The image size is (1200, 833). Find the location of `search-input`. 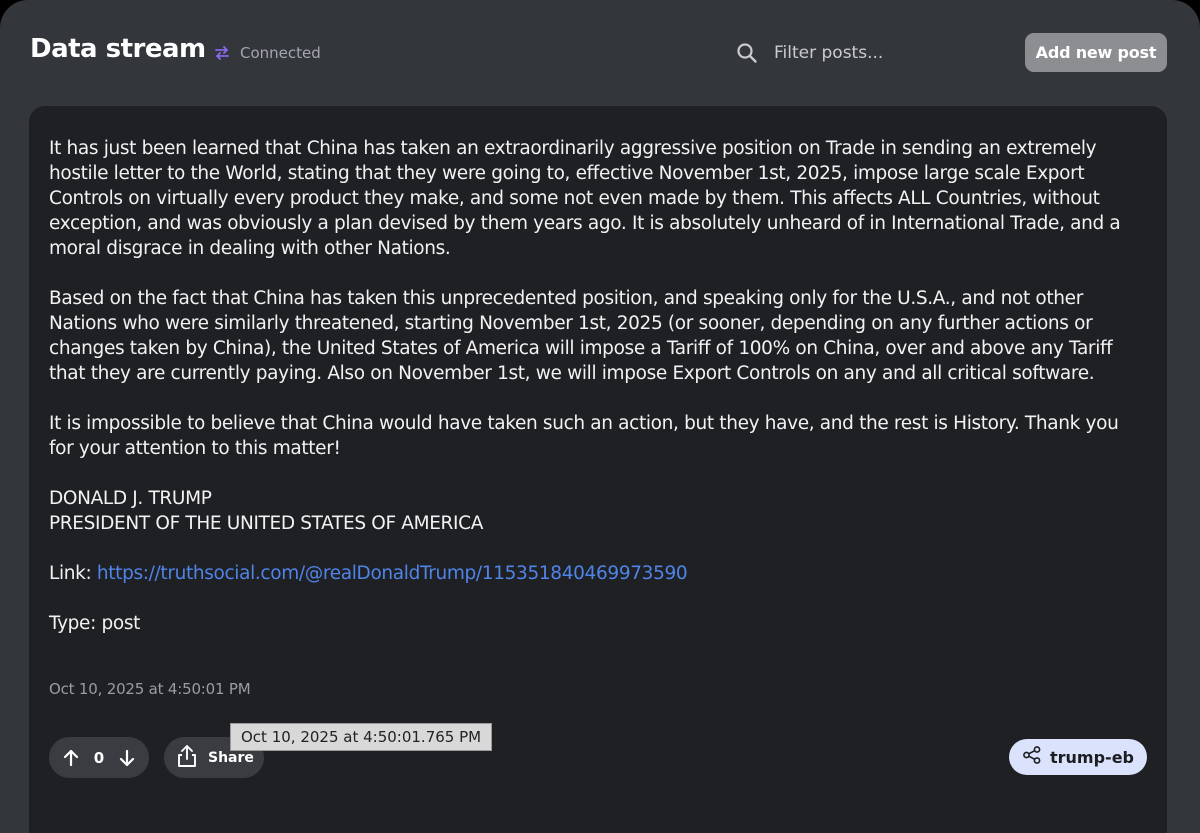

search-input is located at coordinates (884, 53).